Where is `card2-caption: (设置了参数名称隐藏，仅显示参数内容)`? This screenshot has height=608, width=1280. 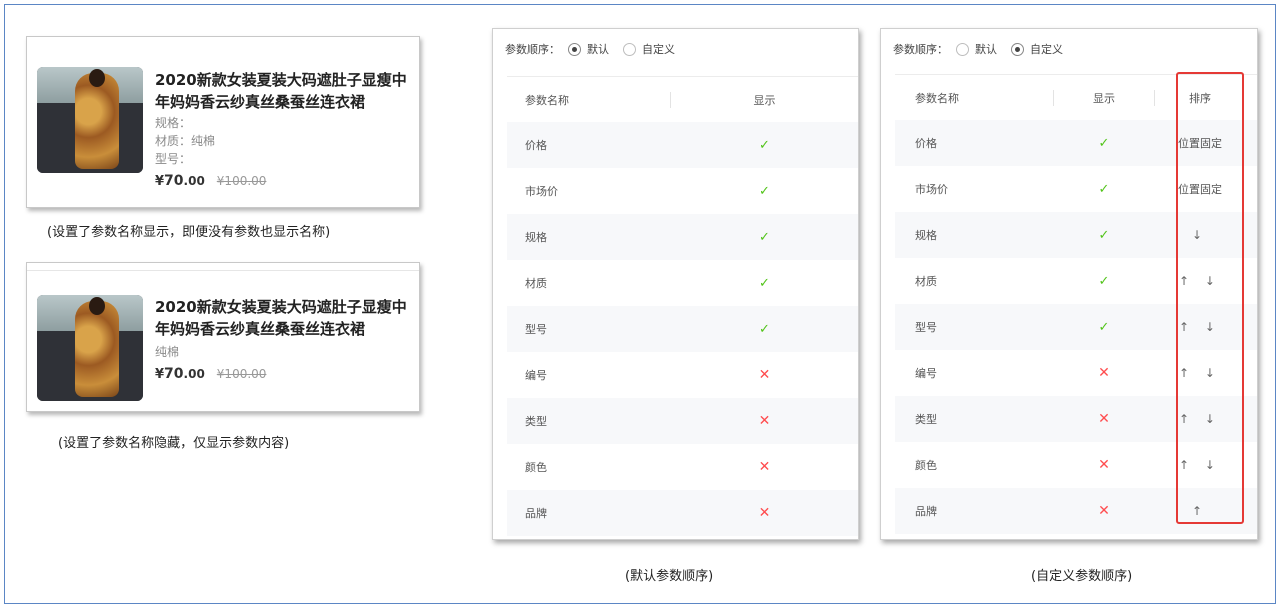 card2-caption: (设置了参数名称隐藏，仅显示参数内容) is located at coordinates (174, 443).